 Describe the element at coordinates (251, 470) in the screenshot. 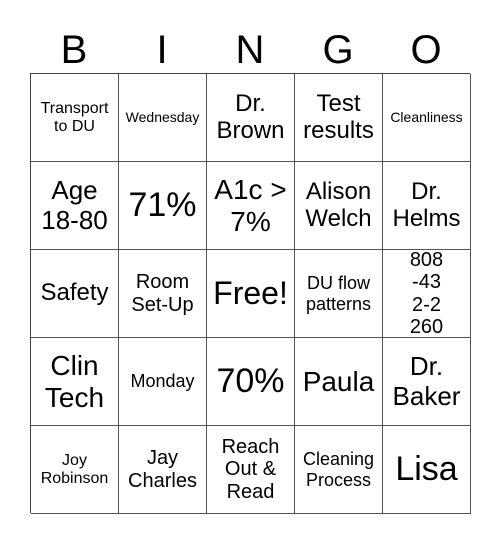

I see `bingo-cell: Reach Out & Read` at that location.